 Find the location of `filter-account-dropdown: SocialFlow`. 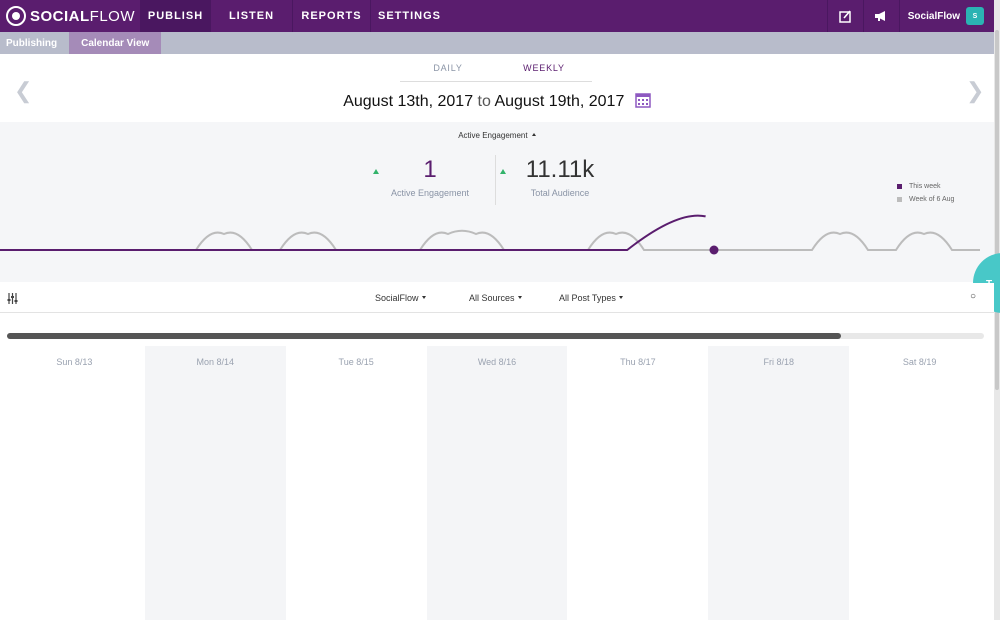

filter-account-dropdown: SocialFlow is located at coordinates (400, 298).